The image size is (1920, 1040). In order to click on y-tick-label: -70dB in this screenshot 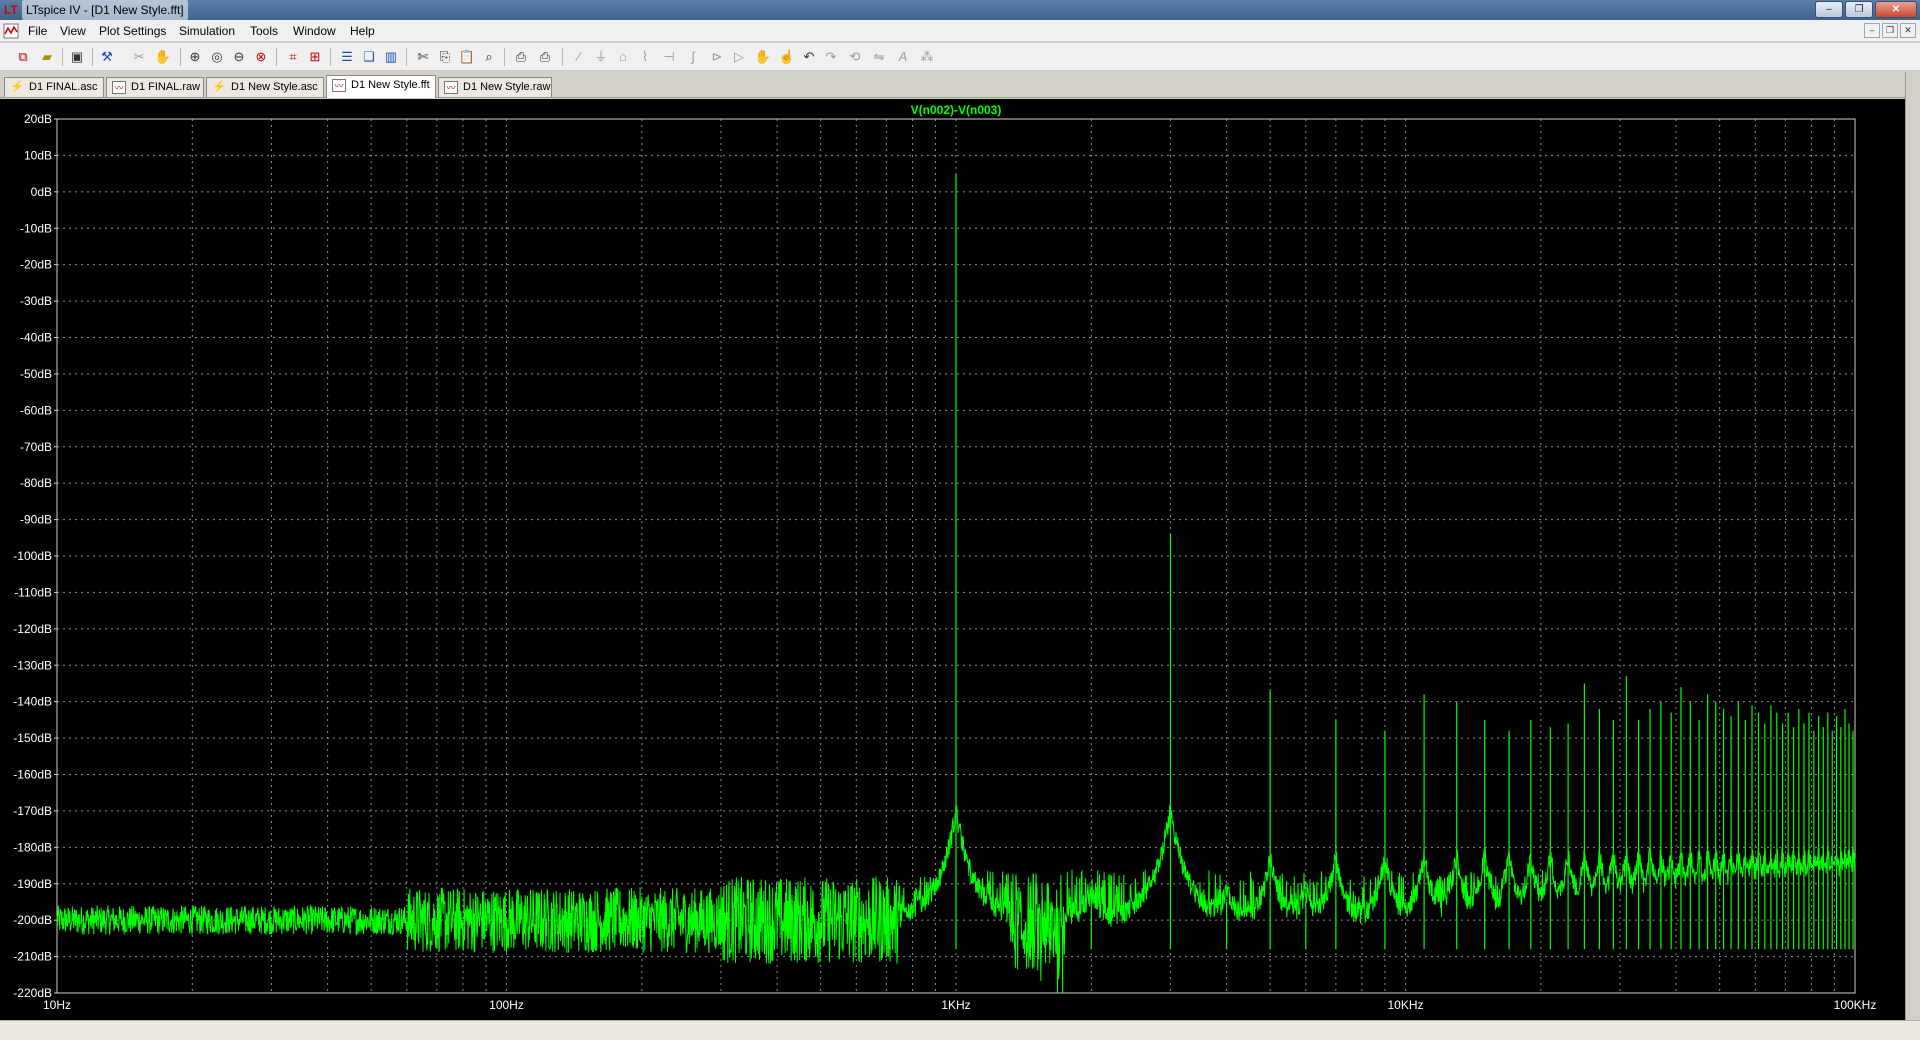, I will do `click(36, 447)`.